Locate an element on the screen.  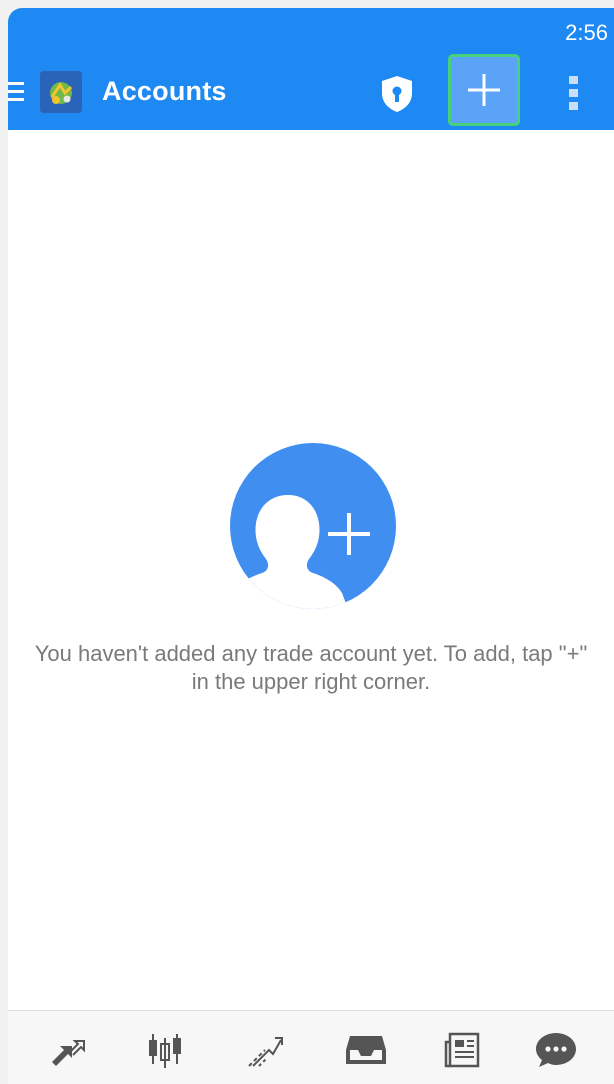
status-bar: 2:56 is located at coordinates (311, 31).